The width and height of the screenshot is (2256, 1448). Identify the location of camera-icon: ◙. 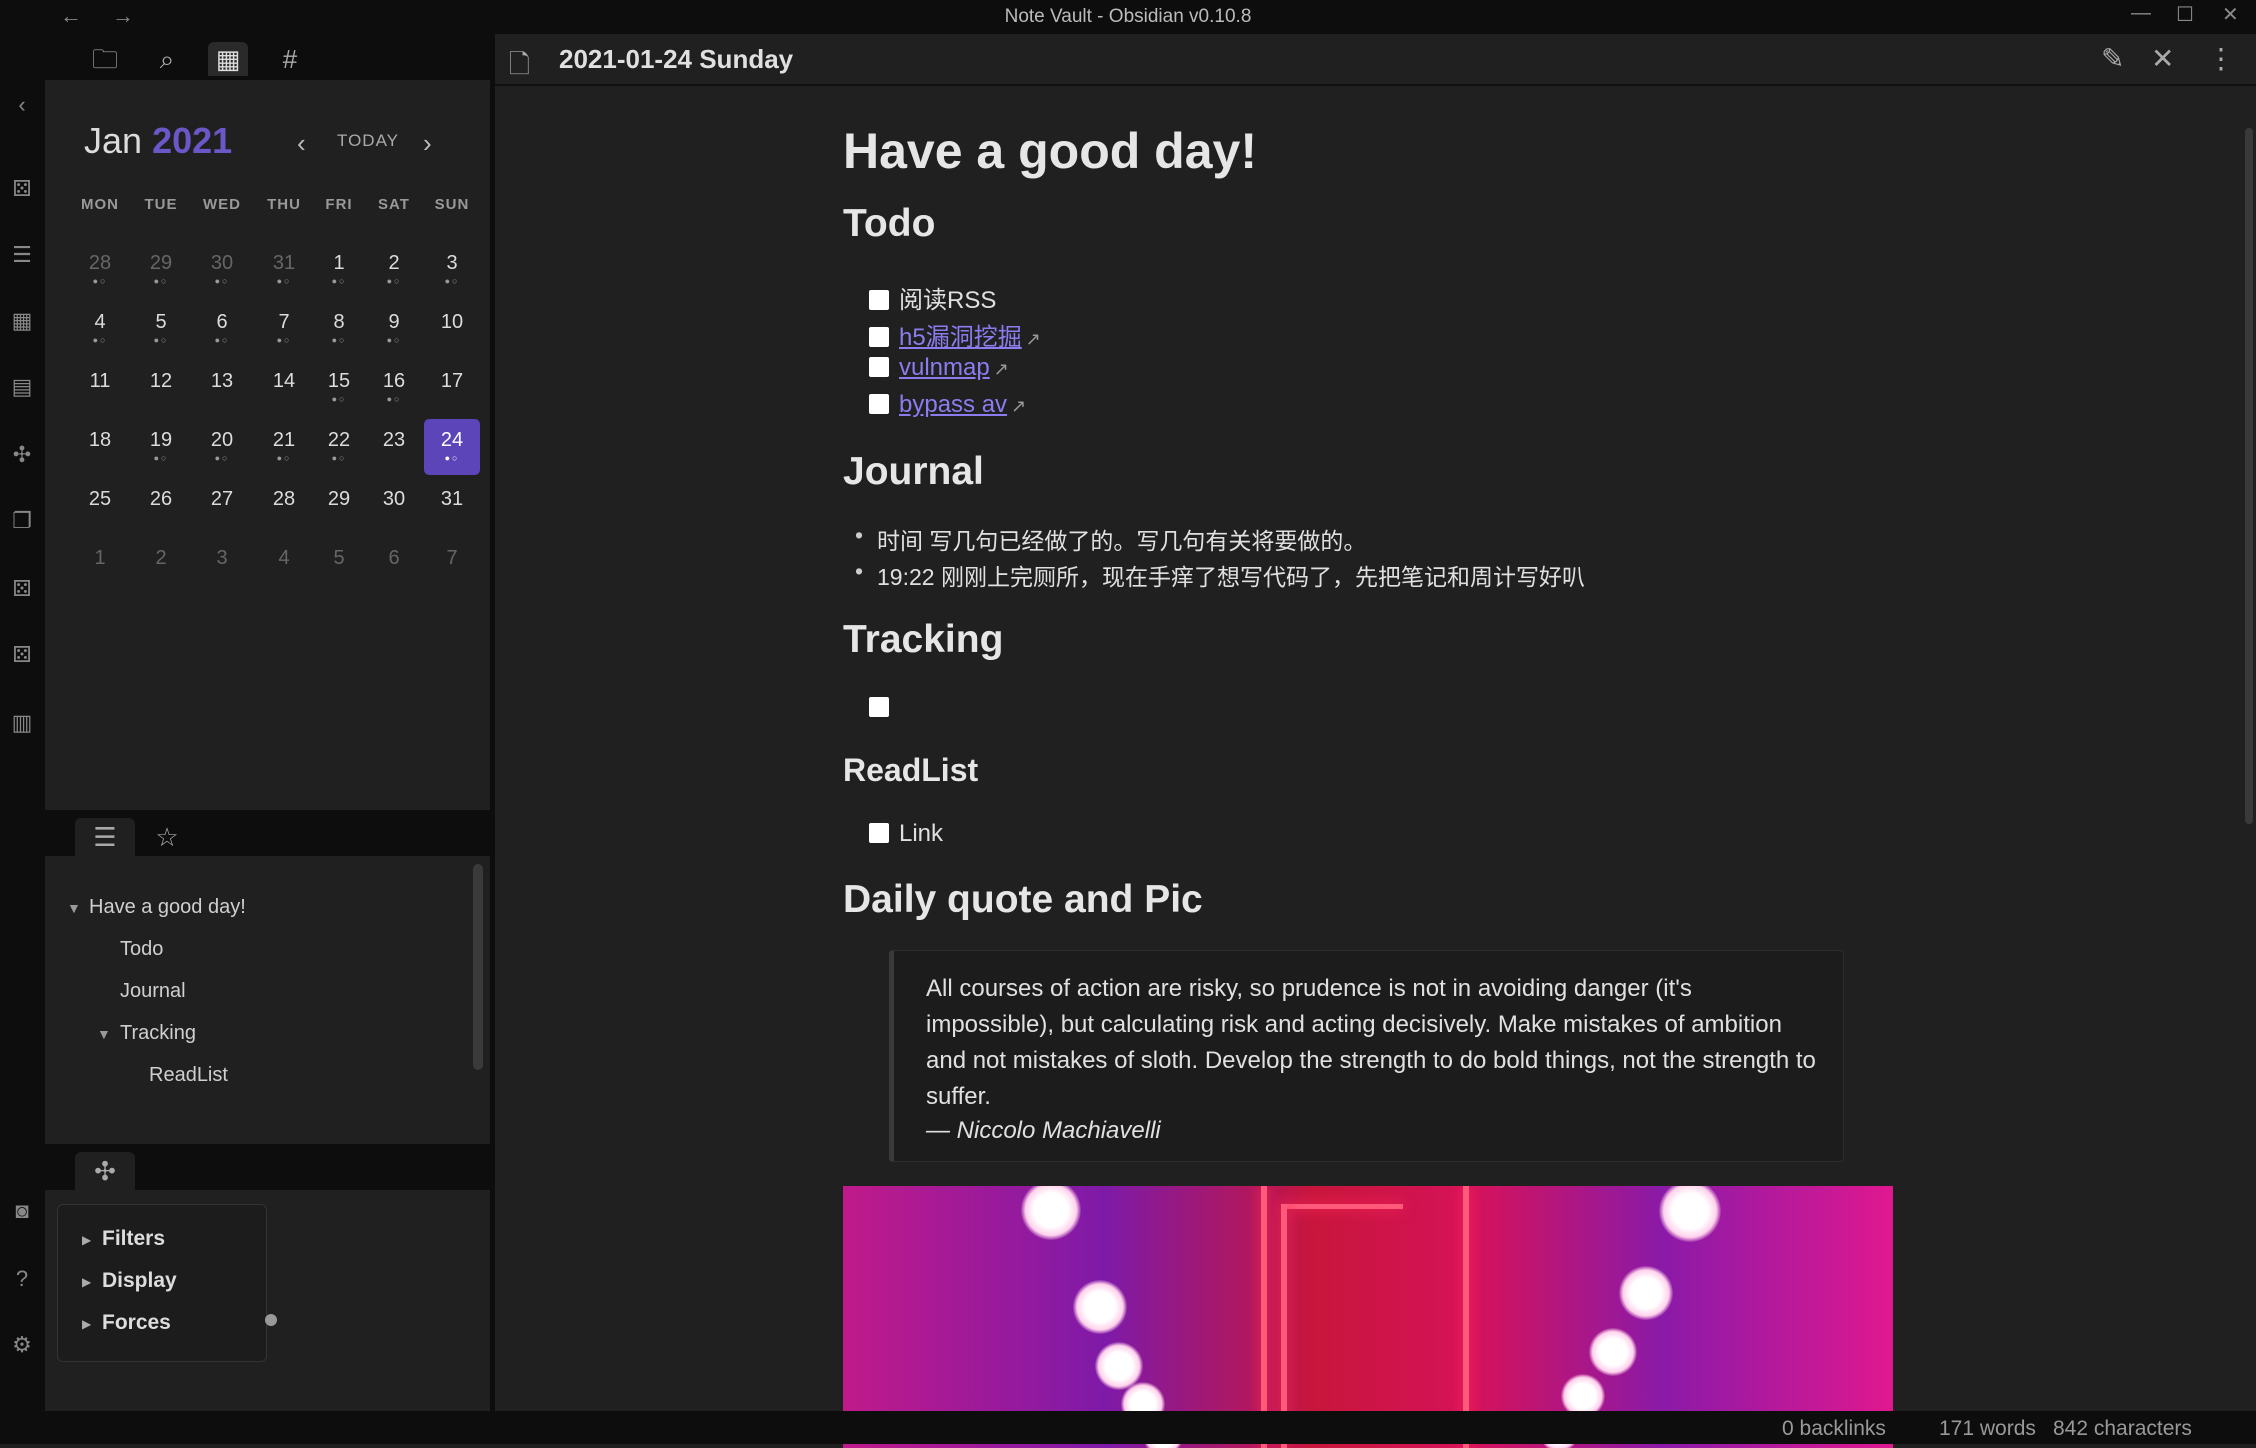
(22, 1211).